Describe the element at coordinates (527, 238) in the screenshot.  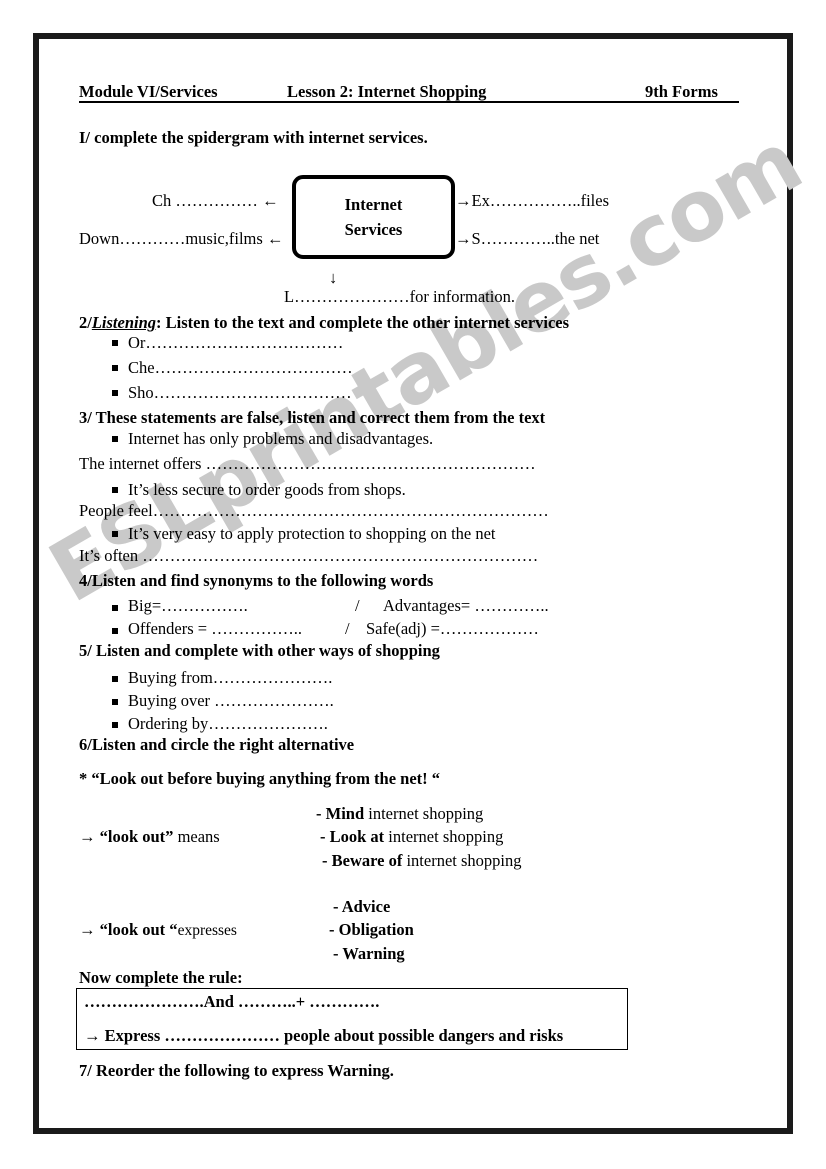
I see `spidergram-branch-bottom-right: →S…………..the net` at that location.